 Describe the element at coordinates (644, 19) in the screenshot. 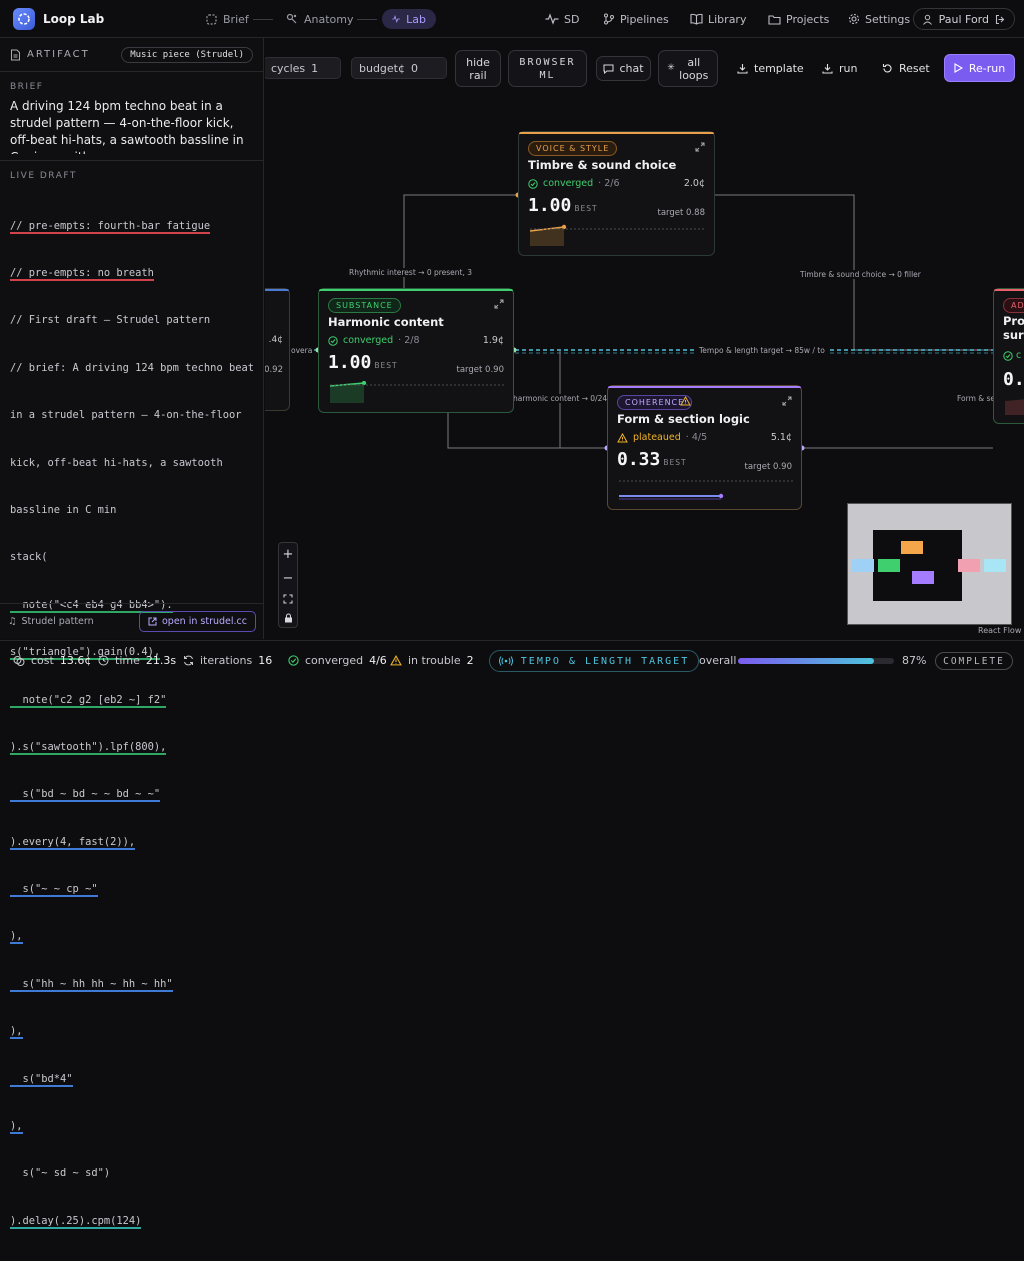

I see `nav-pipelines-label: Pipelines` at that location.